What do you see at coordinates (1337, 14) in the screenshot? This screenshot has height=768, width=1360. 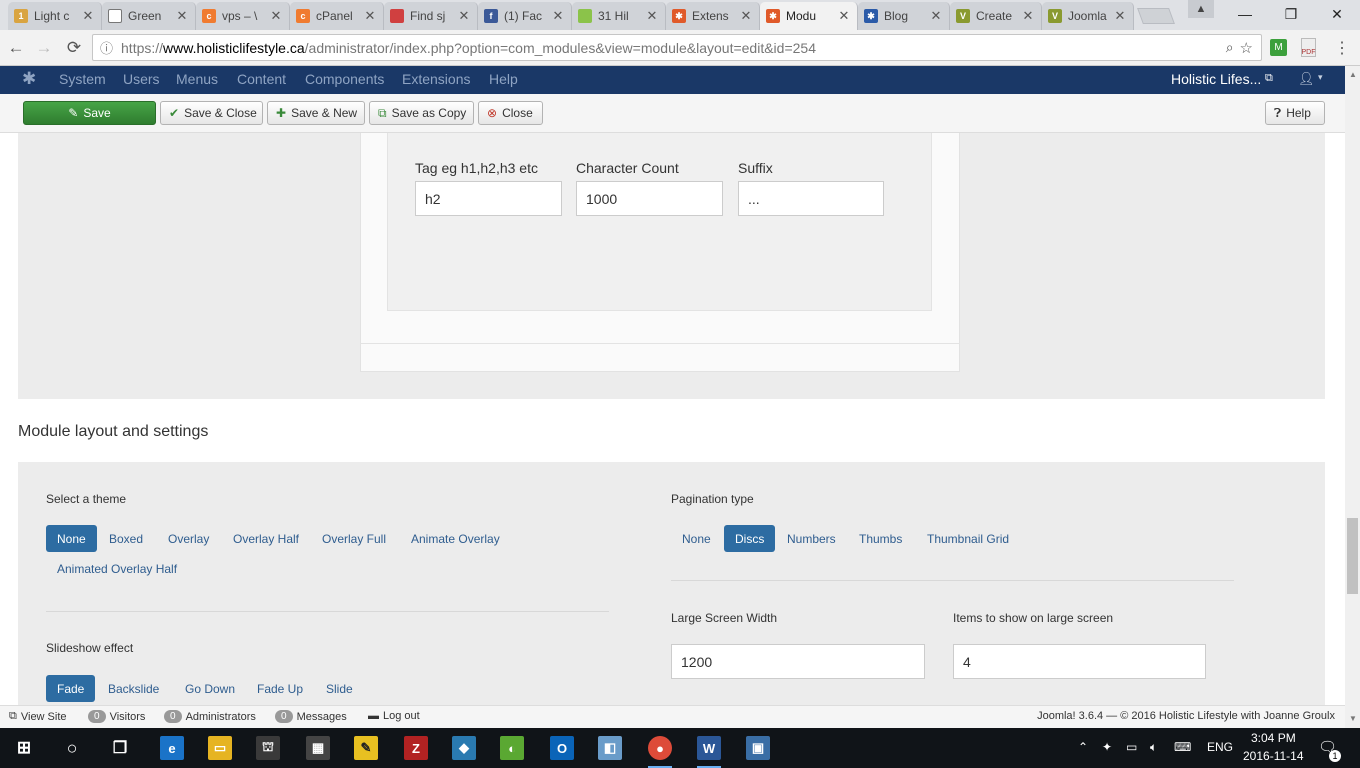 I see `close-window-icon: ✕` at bounding box center [1337, 14].